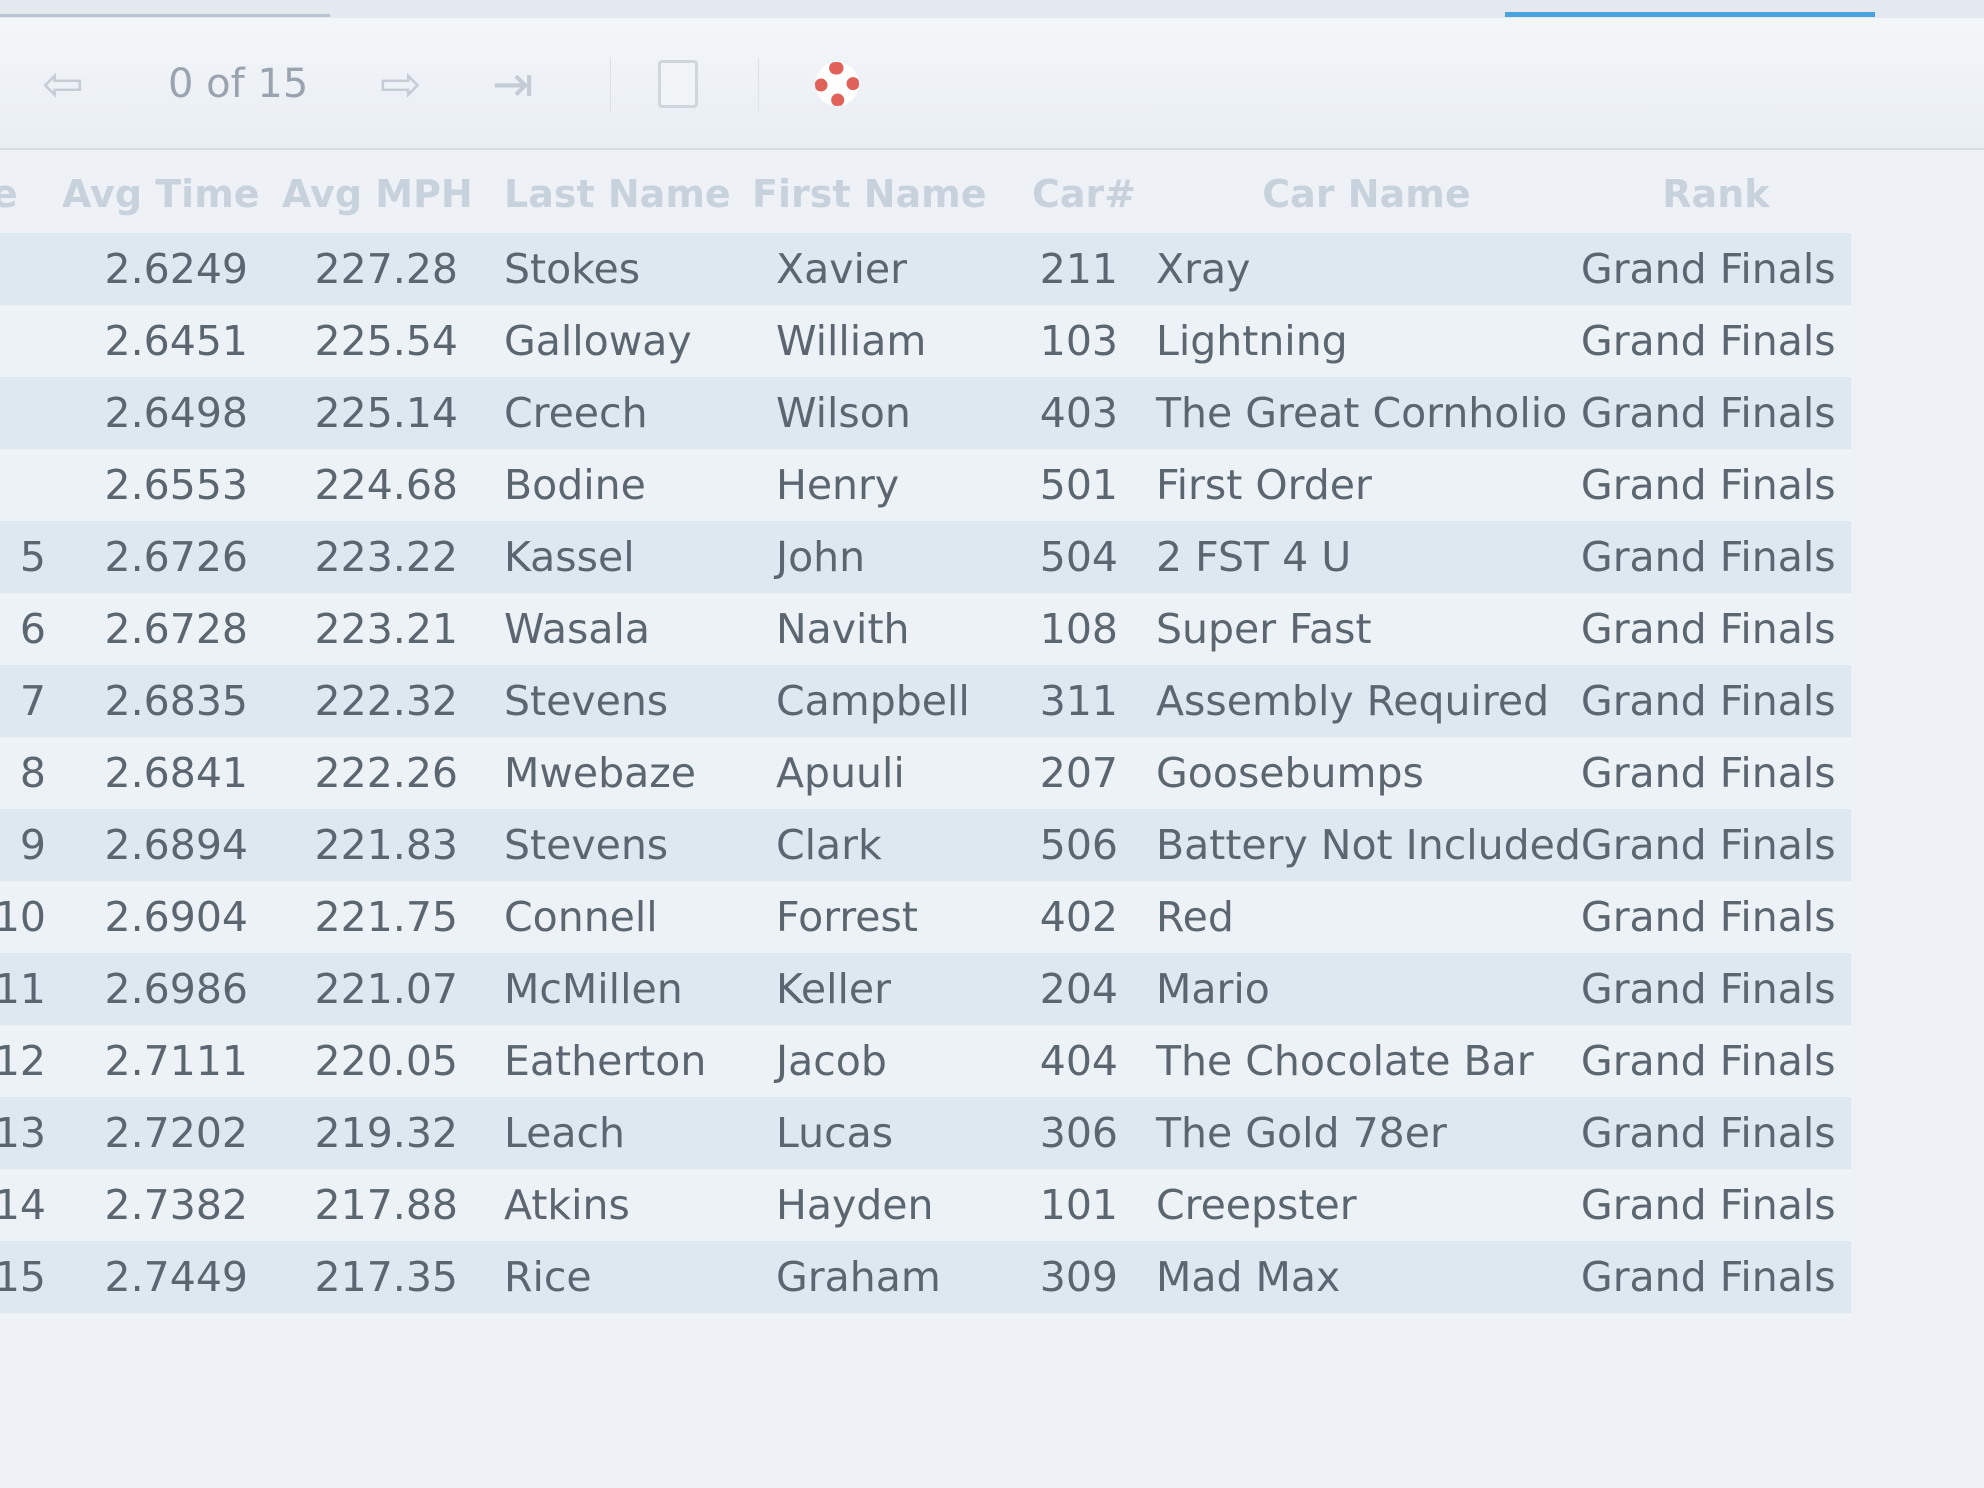 The height and width of the screenshot is (1488, 1984). Describe the element at coordinates (1092, 1061) in the screenshot. I see `cell-car-number: 404` at that location.